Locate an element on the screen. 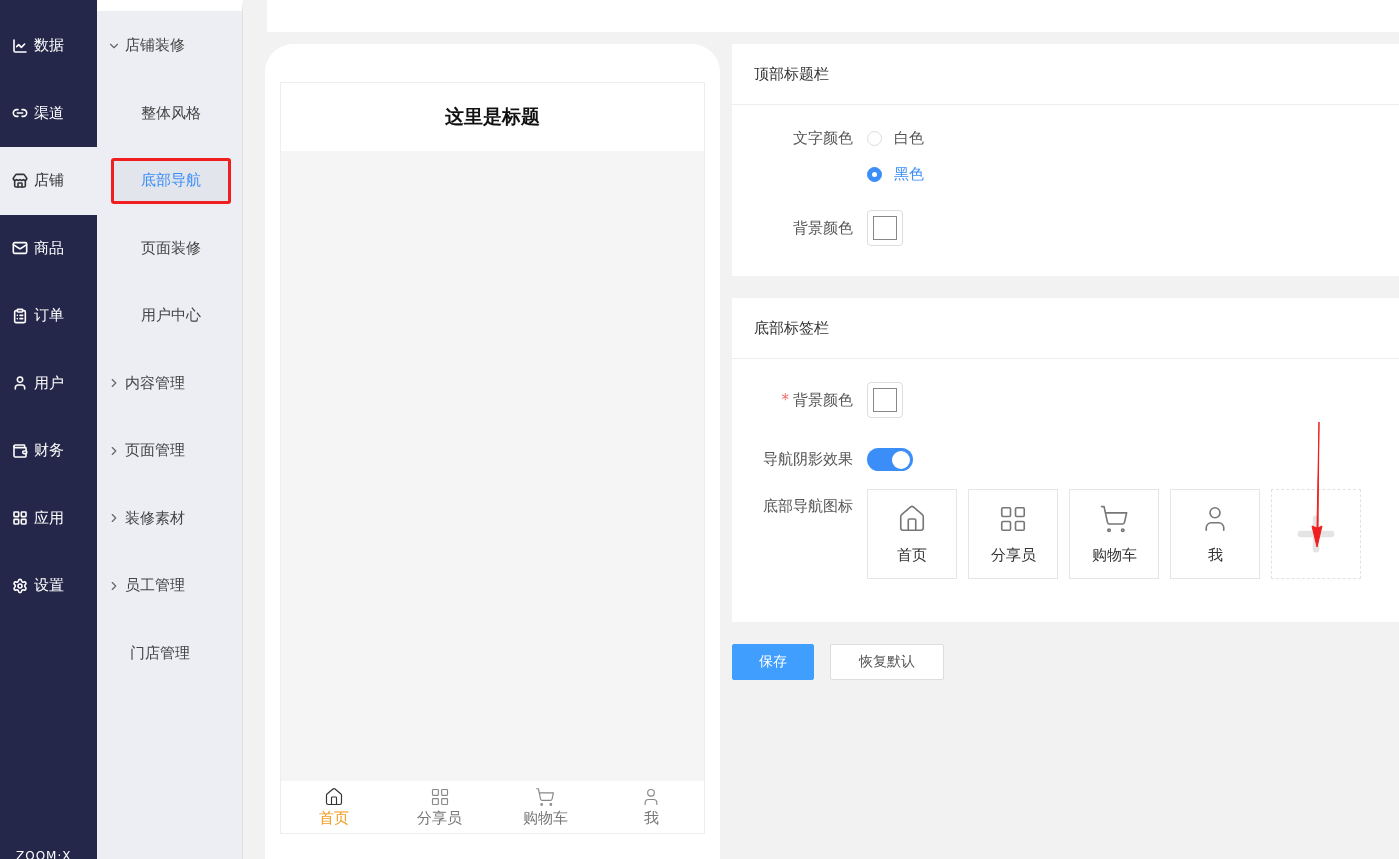 Image resolution: width=1399 pixels, height=859 pixels. menu-item: 用户中心 is located at coordinates (171, 315).